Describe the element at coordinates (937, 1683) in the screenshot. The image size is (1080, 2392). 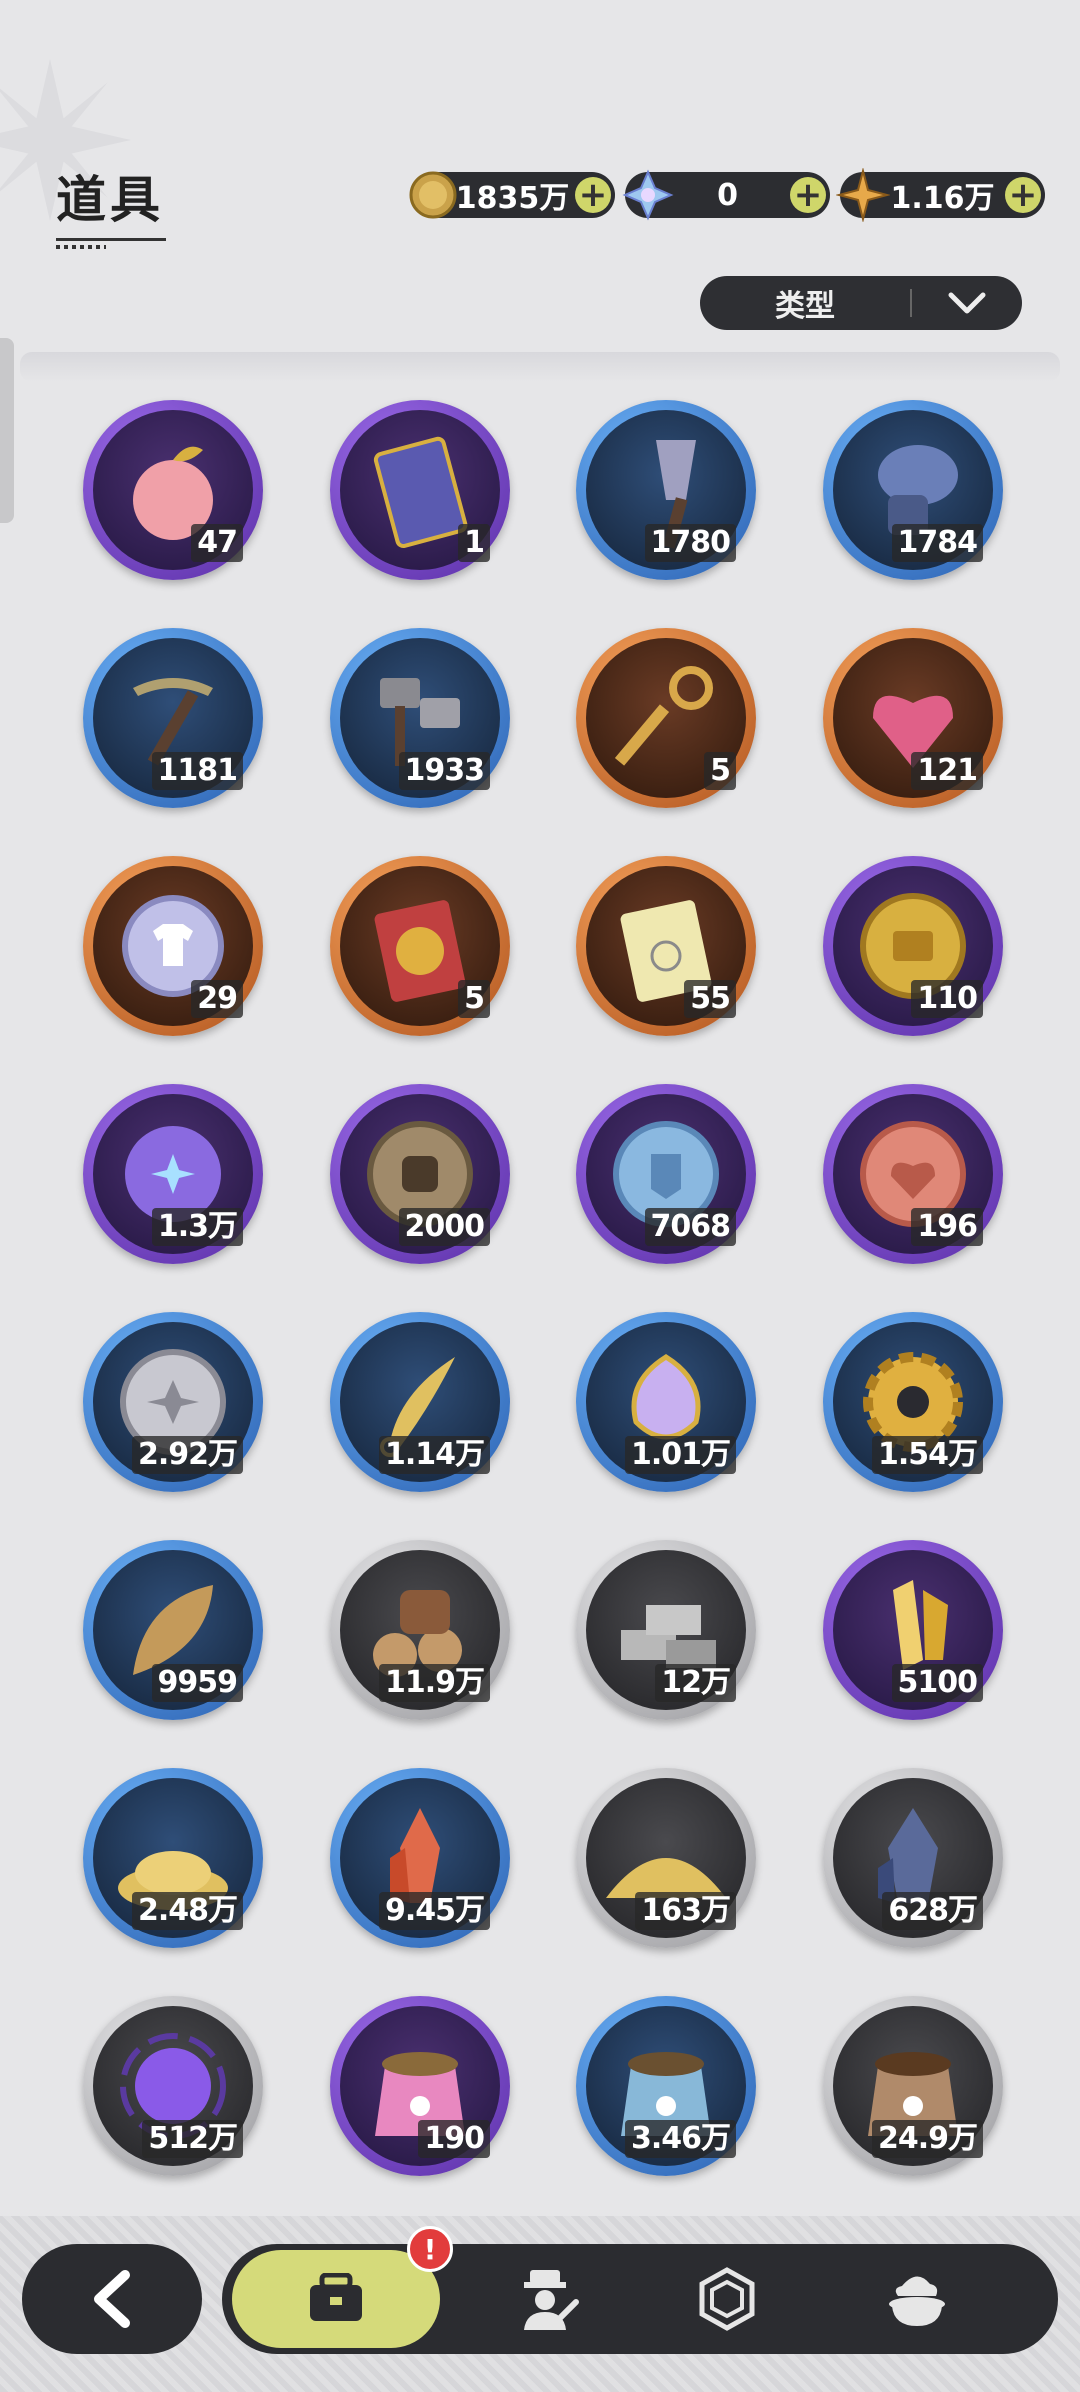
I see `item-count: 5100` at that location.